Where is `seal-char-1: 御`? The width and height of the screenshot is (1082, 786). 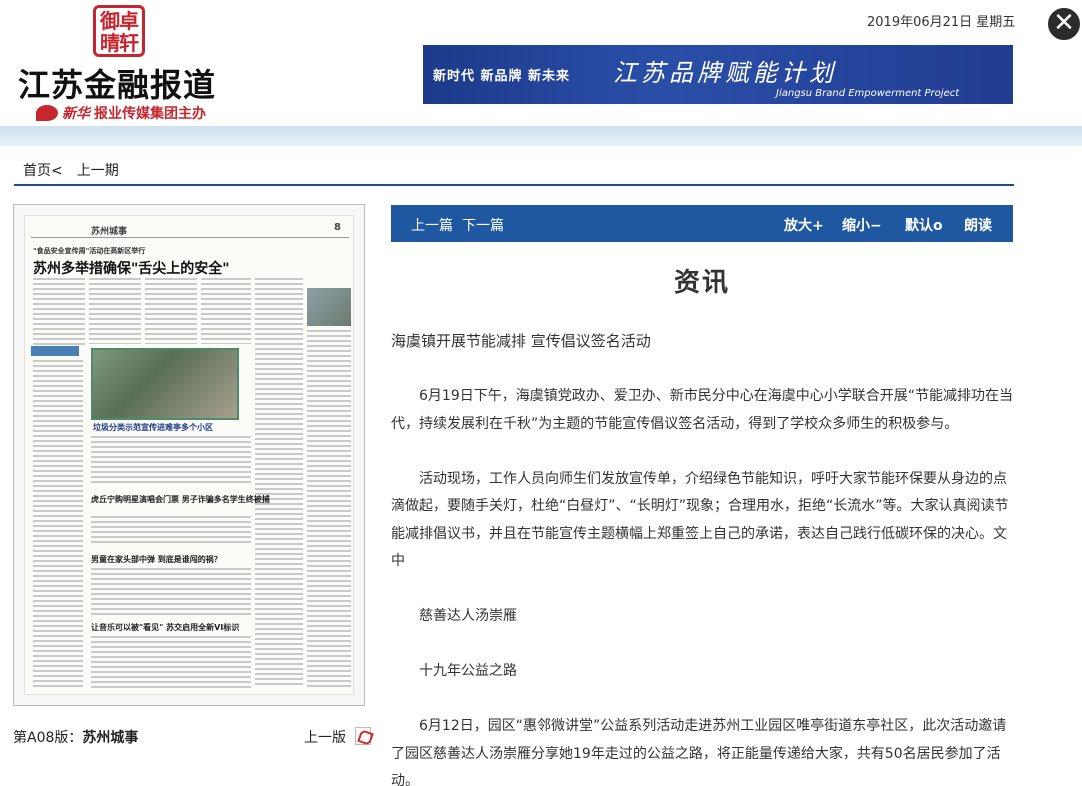
seal-char-1: 御 is located at coordinates (110, 21).